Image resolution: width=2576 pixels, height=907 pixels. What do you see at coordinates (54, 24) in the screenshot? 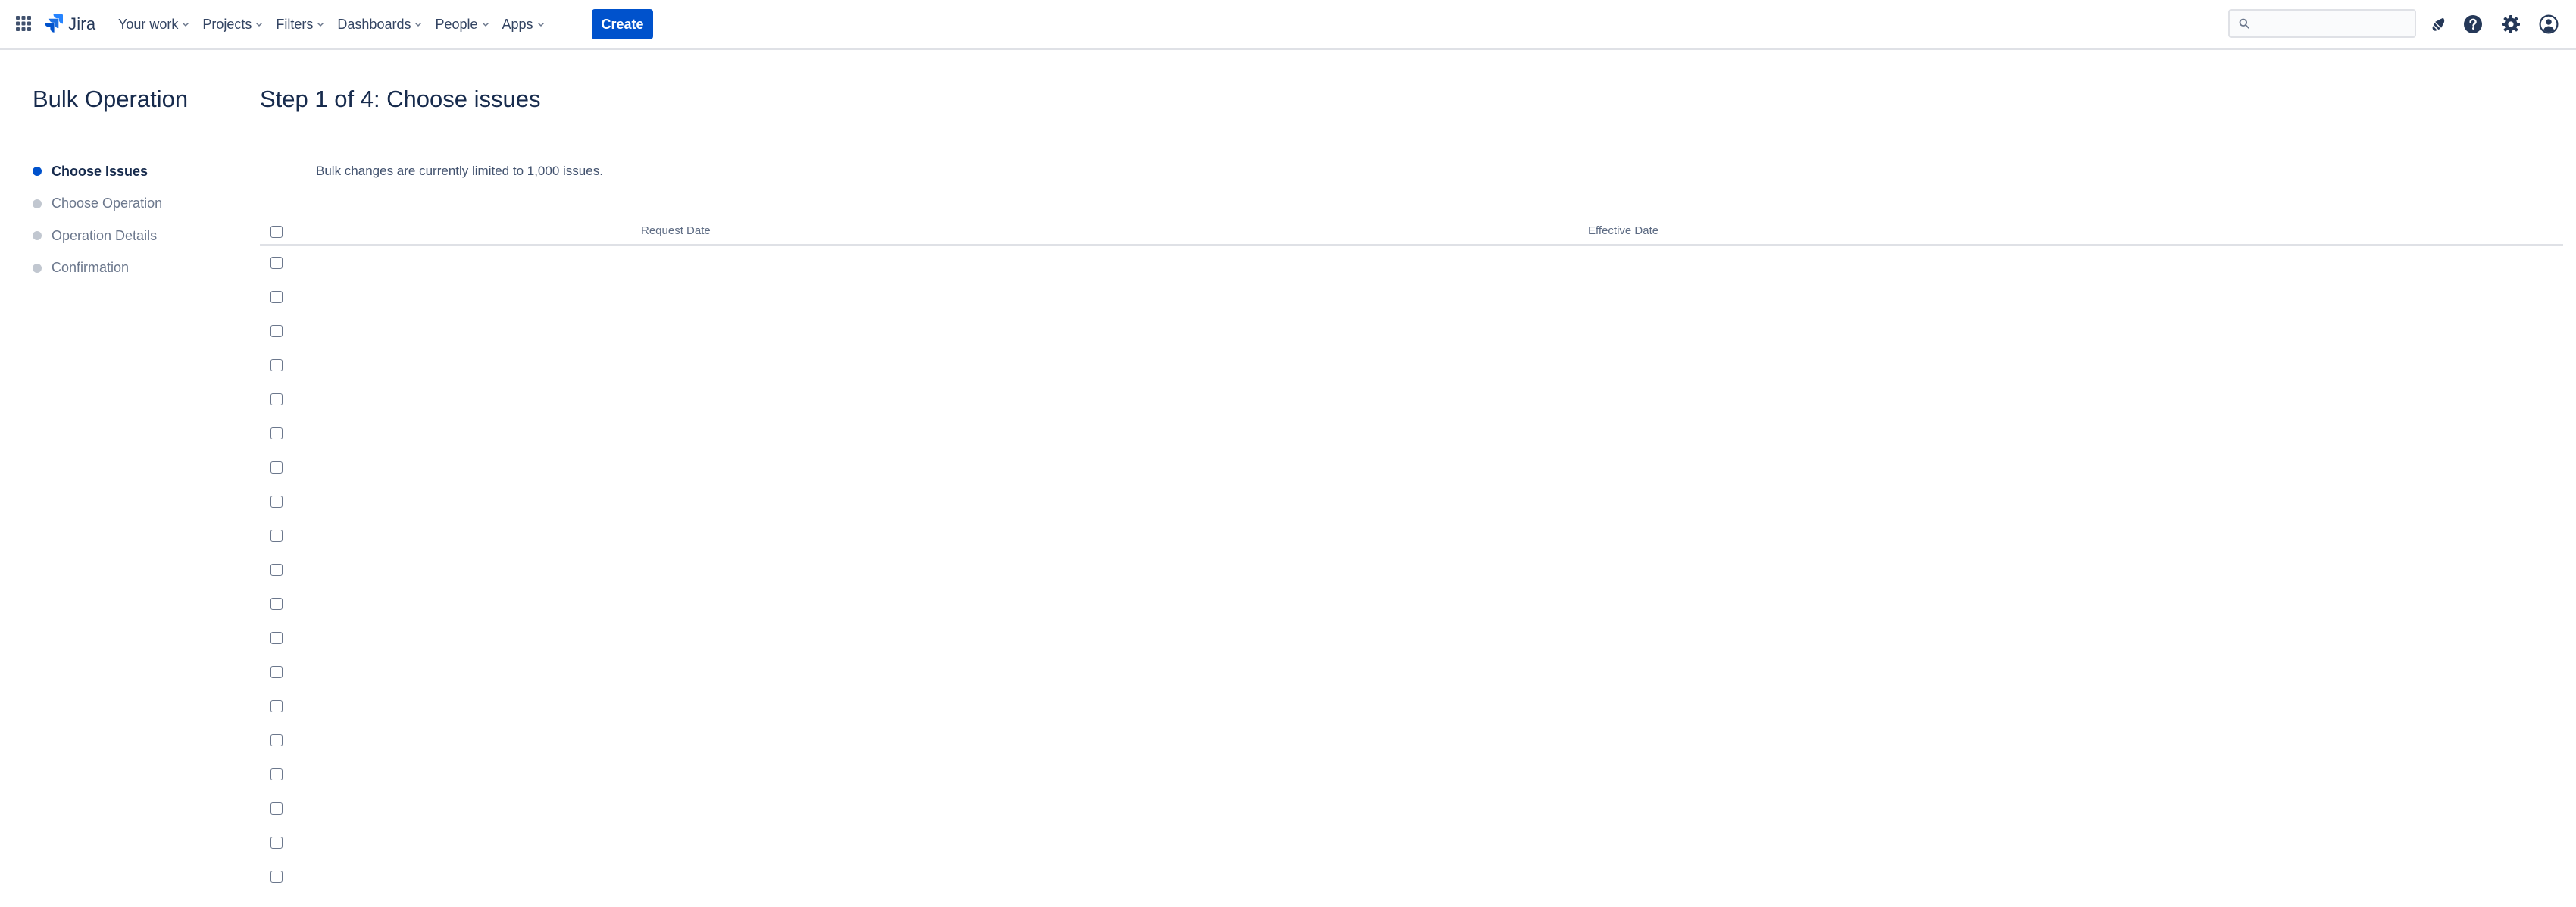
I see `jira-logo-icon` at bounding box center [54, 24].